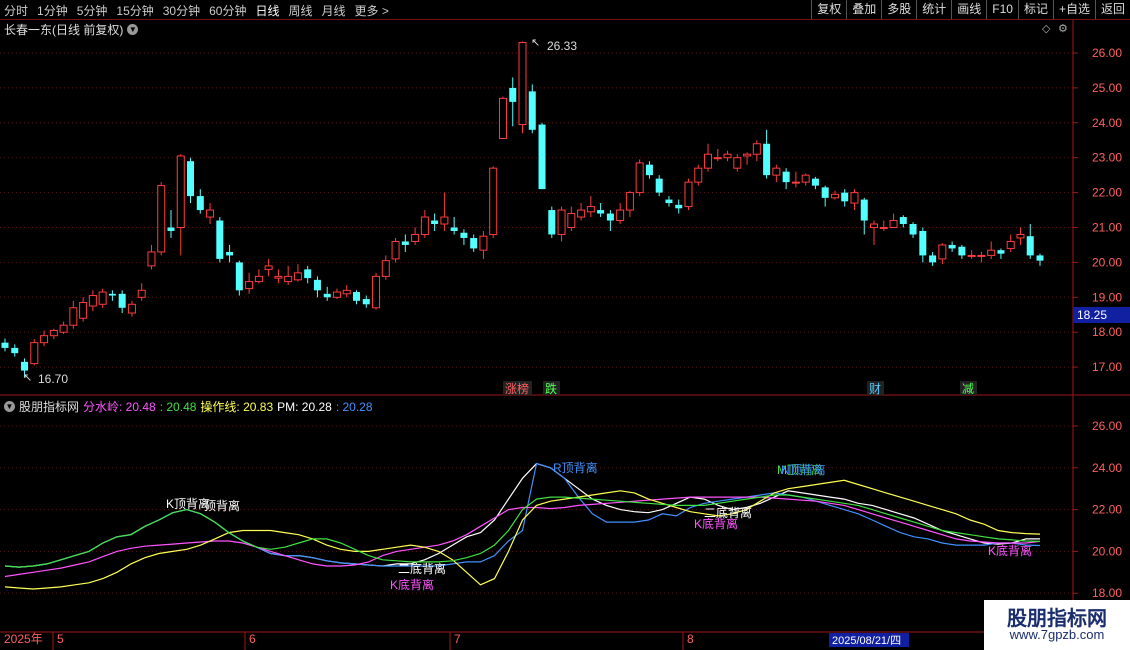 Image resolution: width=1130 pixels, height=650 pixels. Describe the element at coordinates (1107, 332) in the screenshot. I see `y-tick-label: 18.00` at that location.